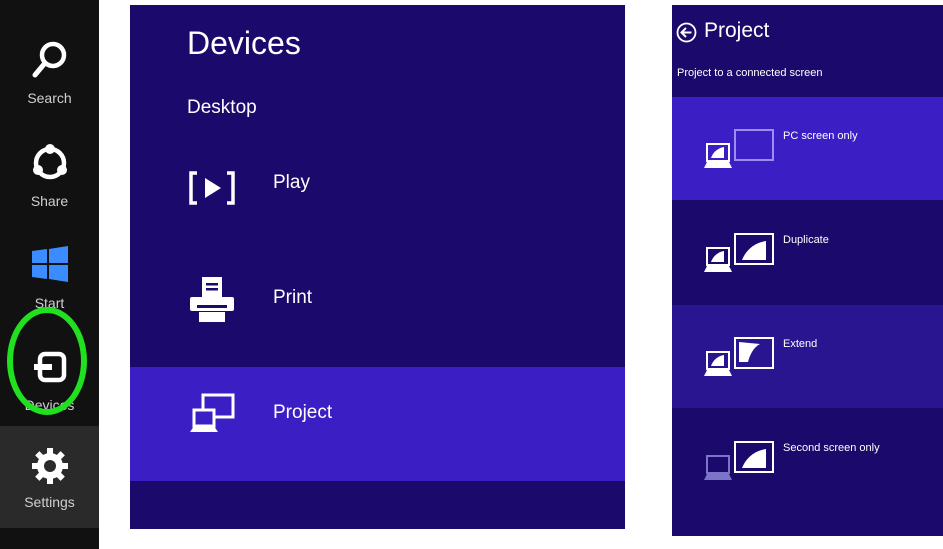 This screenshot has width=943, height=549. What do you see at coordinates (49, 303) in the screenshot?
I see `charm-start-label: Start` at bounding box center [49, 303].